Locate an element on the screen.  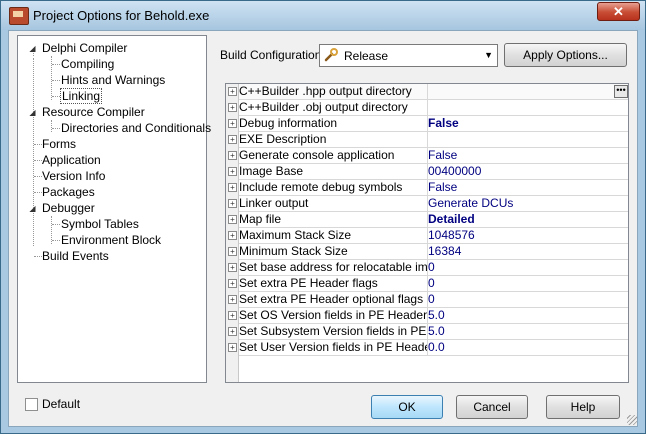
tree-item-directories-and-conditionals: Directories and Conditionals is located at coordinates (136, 128).